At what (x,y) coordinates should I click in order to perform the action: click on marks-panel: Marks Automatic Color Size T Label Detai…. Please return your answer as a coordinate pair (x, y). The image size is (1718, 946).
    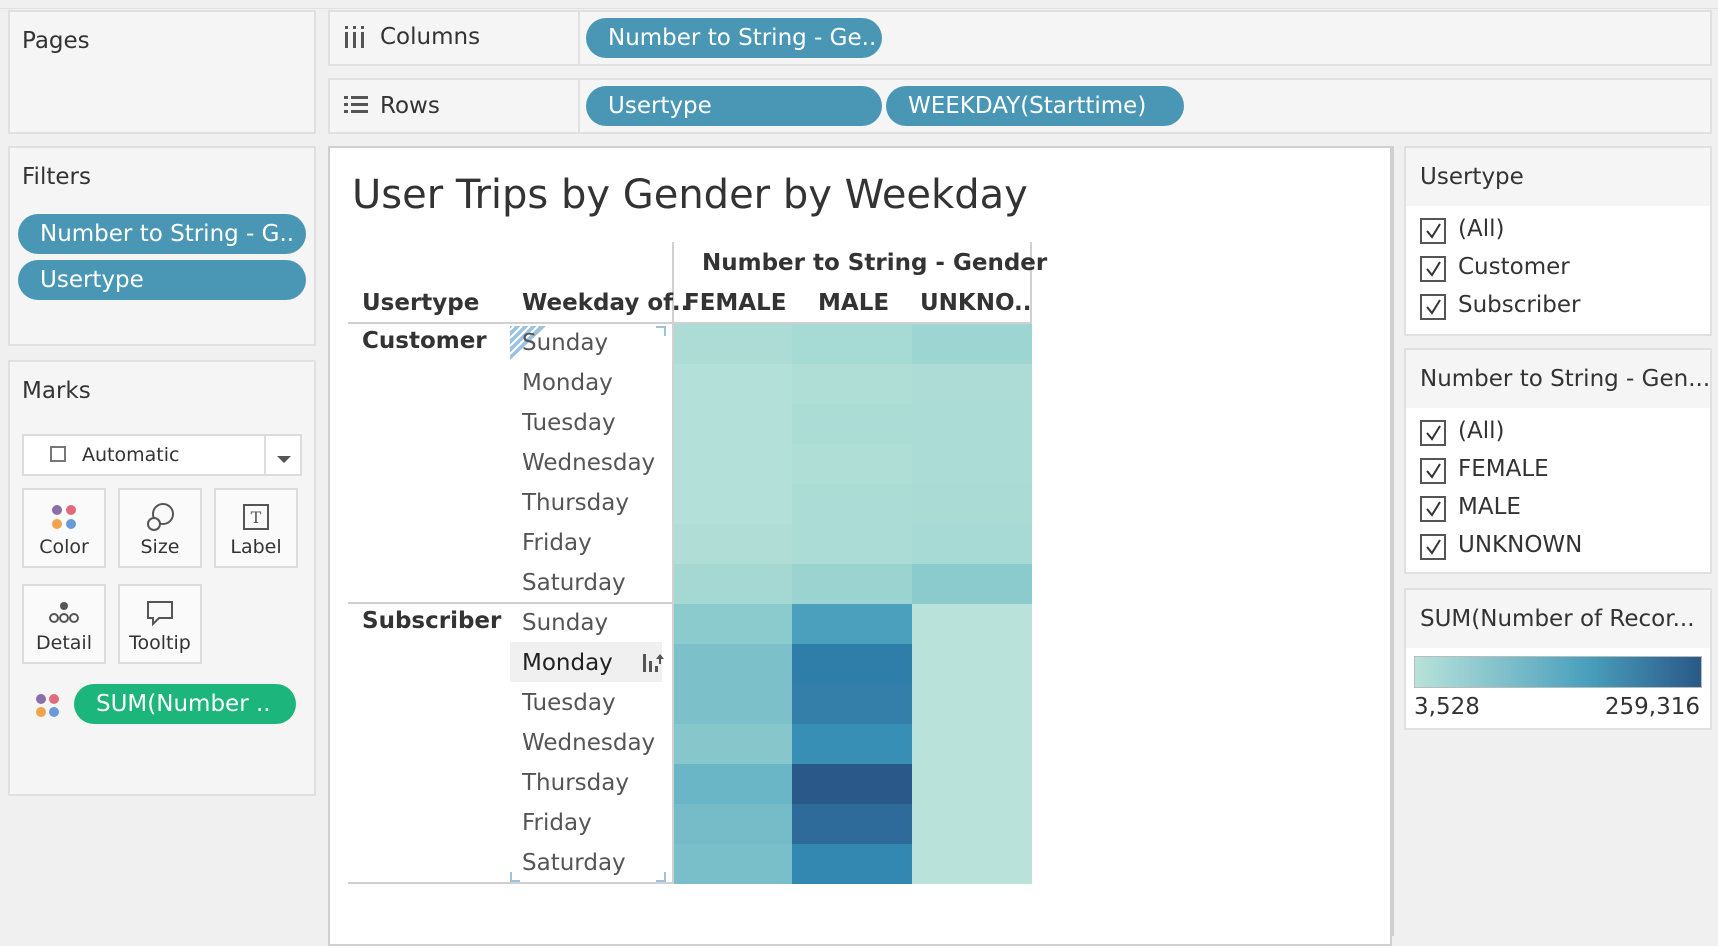
    Looking at the image, I should click on (162, 578).